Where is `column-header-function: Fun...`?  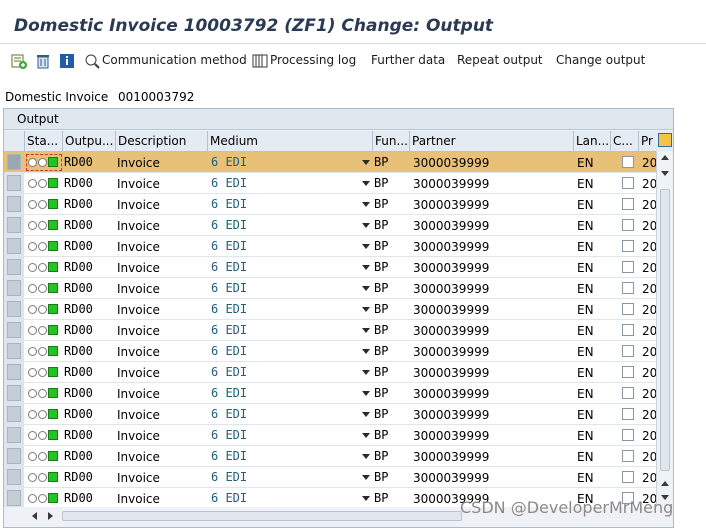 column-header-function: Fun... is located at coordinates (390, 141).